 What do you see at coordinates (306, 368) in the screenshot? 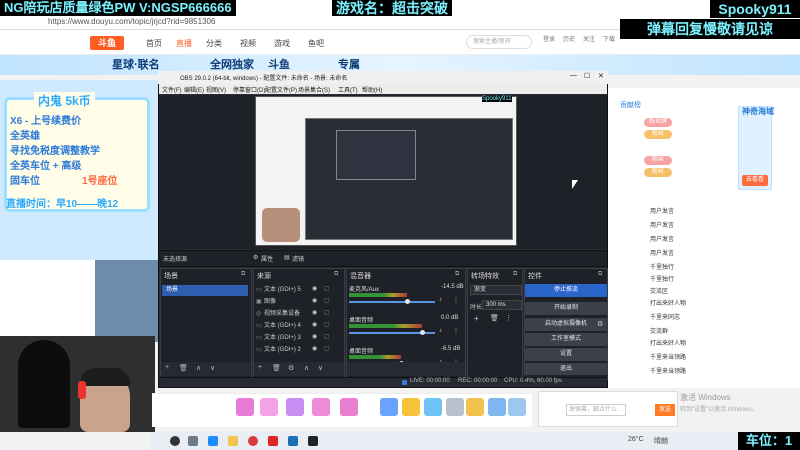
I see `source-up-icon: ∧` at bounding box center [306, 368].